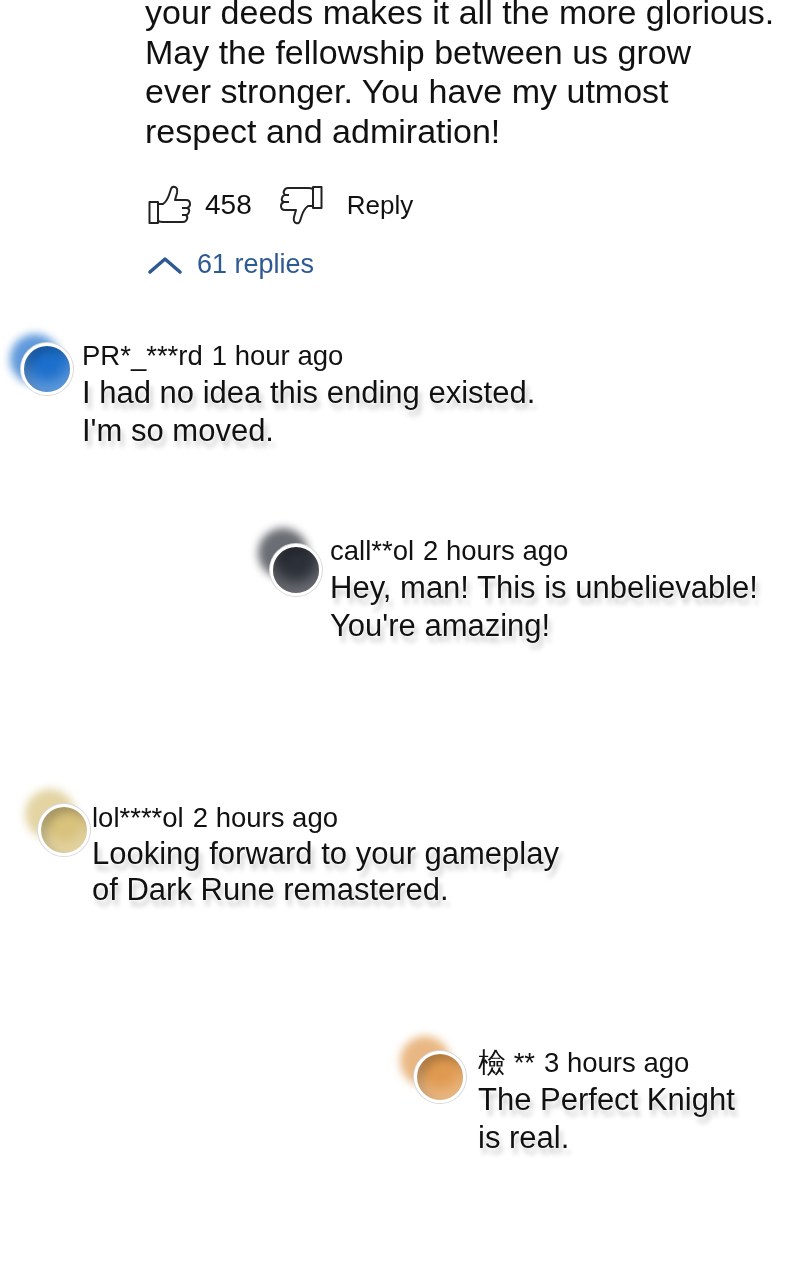 The image size is (800, 1280). What do you see at coordinates (507, 1063) in the screenshot?
I see `username: 檢 **` at bounding box center [507, 1063].